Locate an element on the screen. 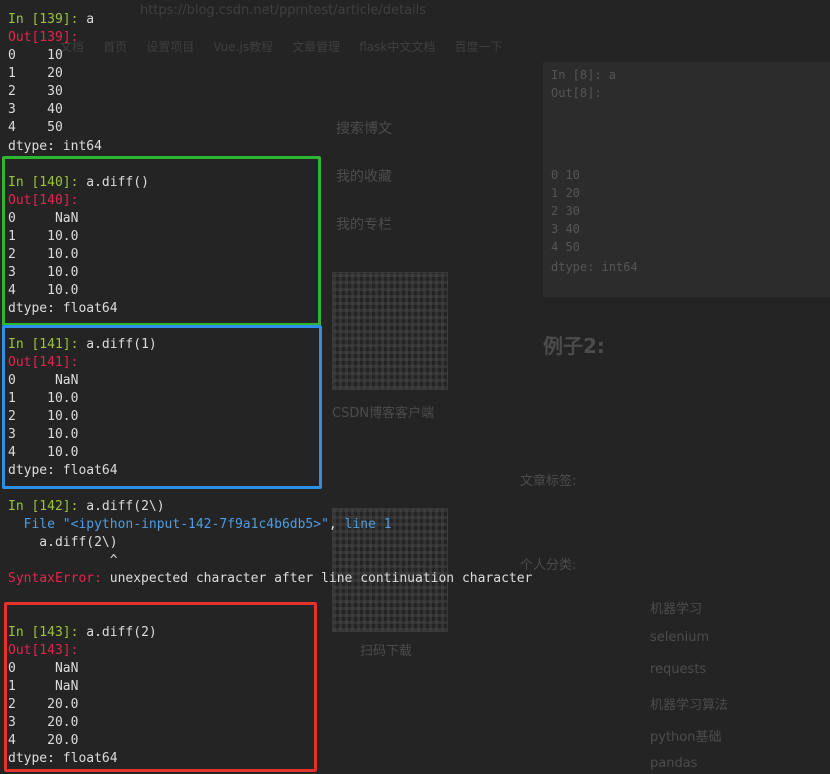 Image resolution: width=830 pixels, height=774 pixels. sidebar-link: 我的收藏 is located at coordinates (364, 177).